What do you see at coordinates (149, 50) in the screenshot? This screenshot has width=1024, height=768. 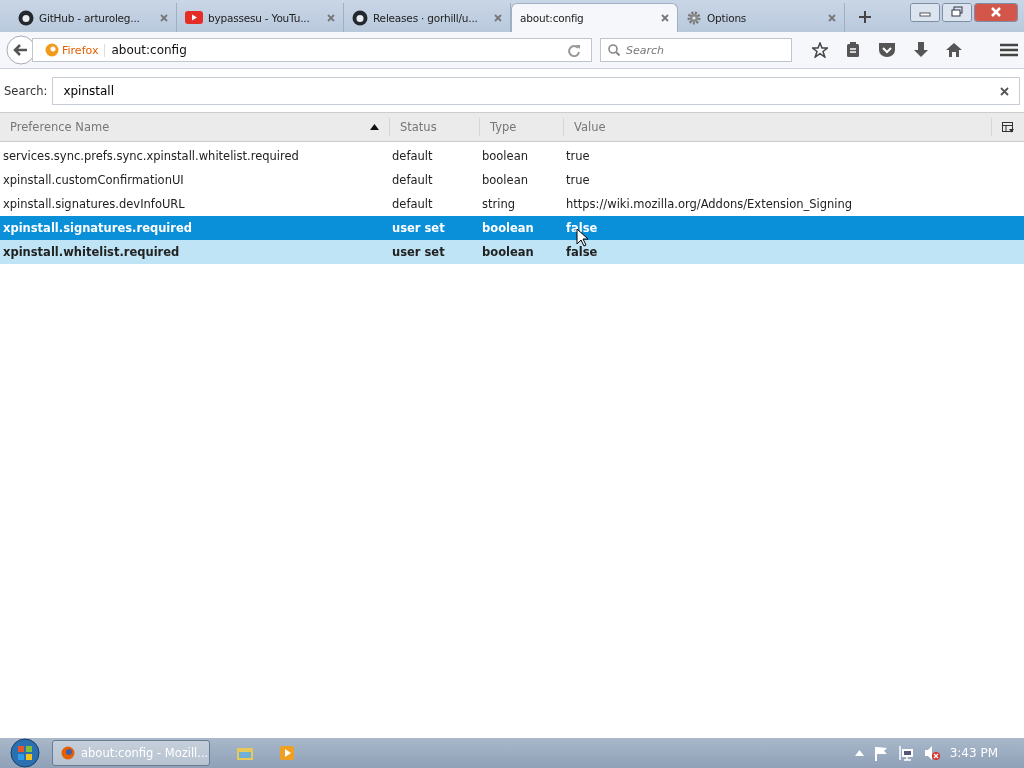 I see `url-text: about:config` at bounding box center [149, 50].